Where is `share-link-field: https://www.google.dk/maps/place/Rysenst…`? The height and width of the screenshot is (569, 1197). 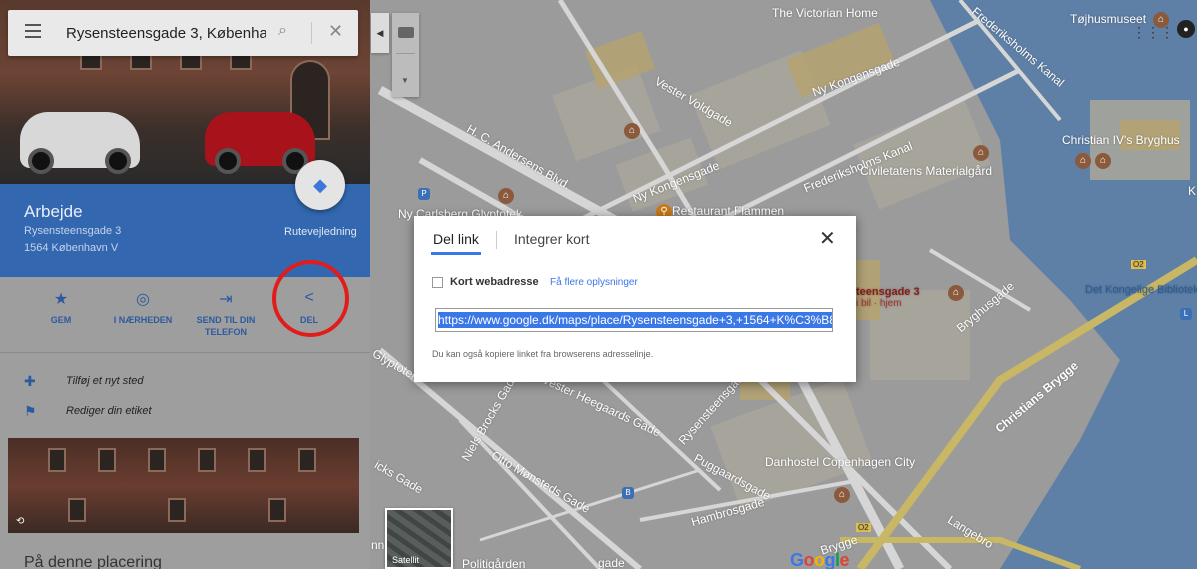 share-link-field: https://www.google.dk/maps/place/Rysenst… is located at coordinates (634, 320).